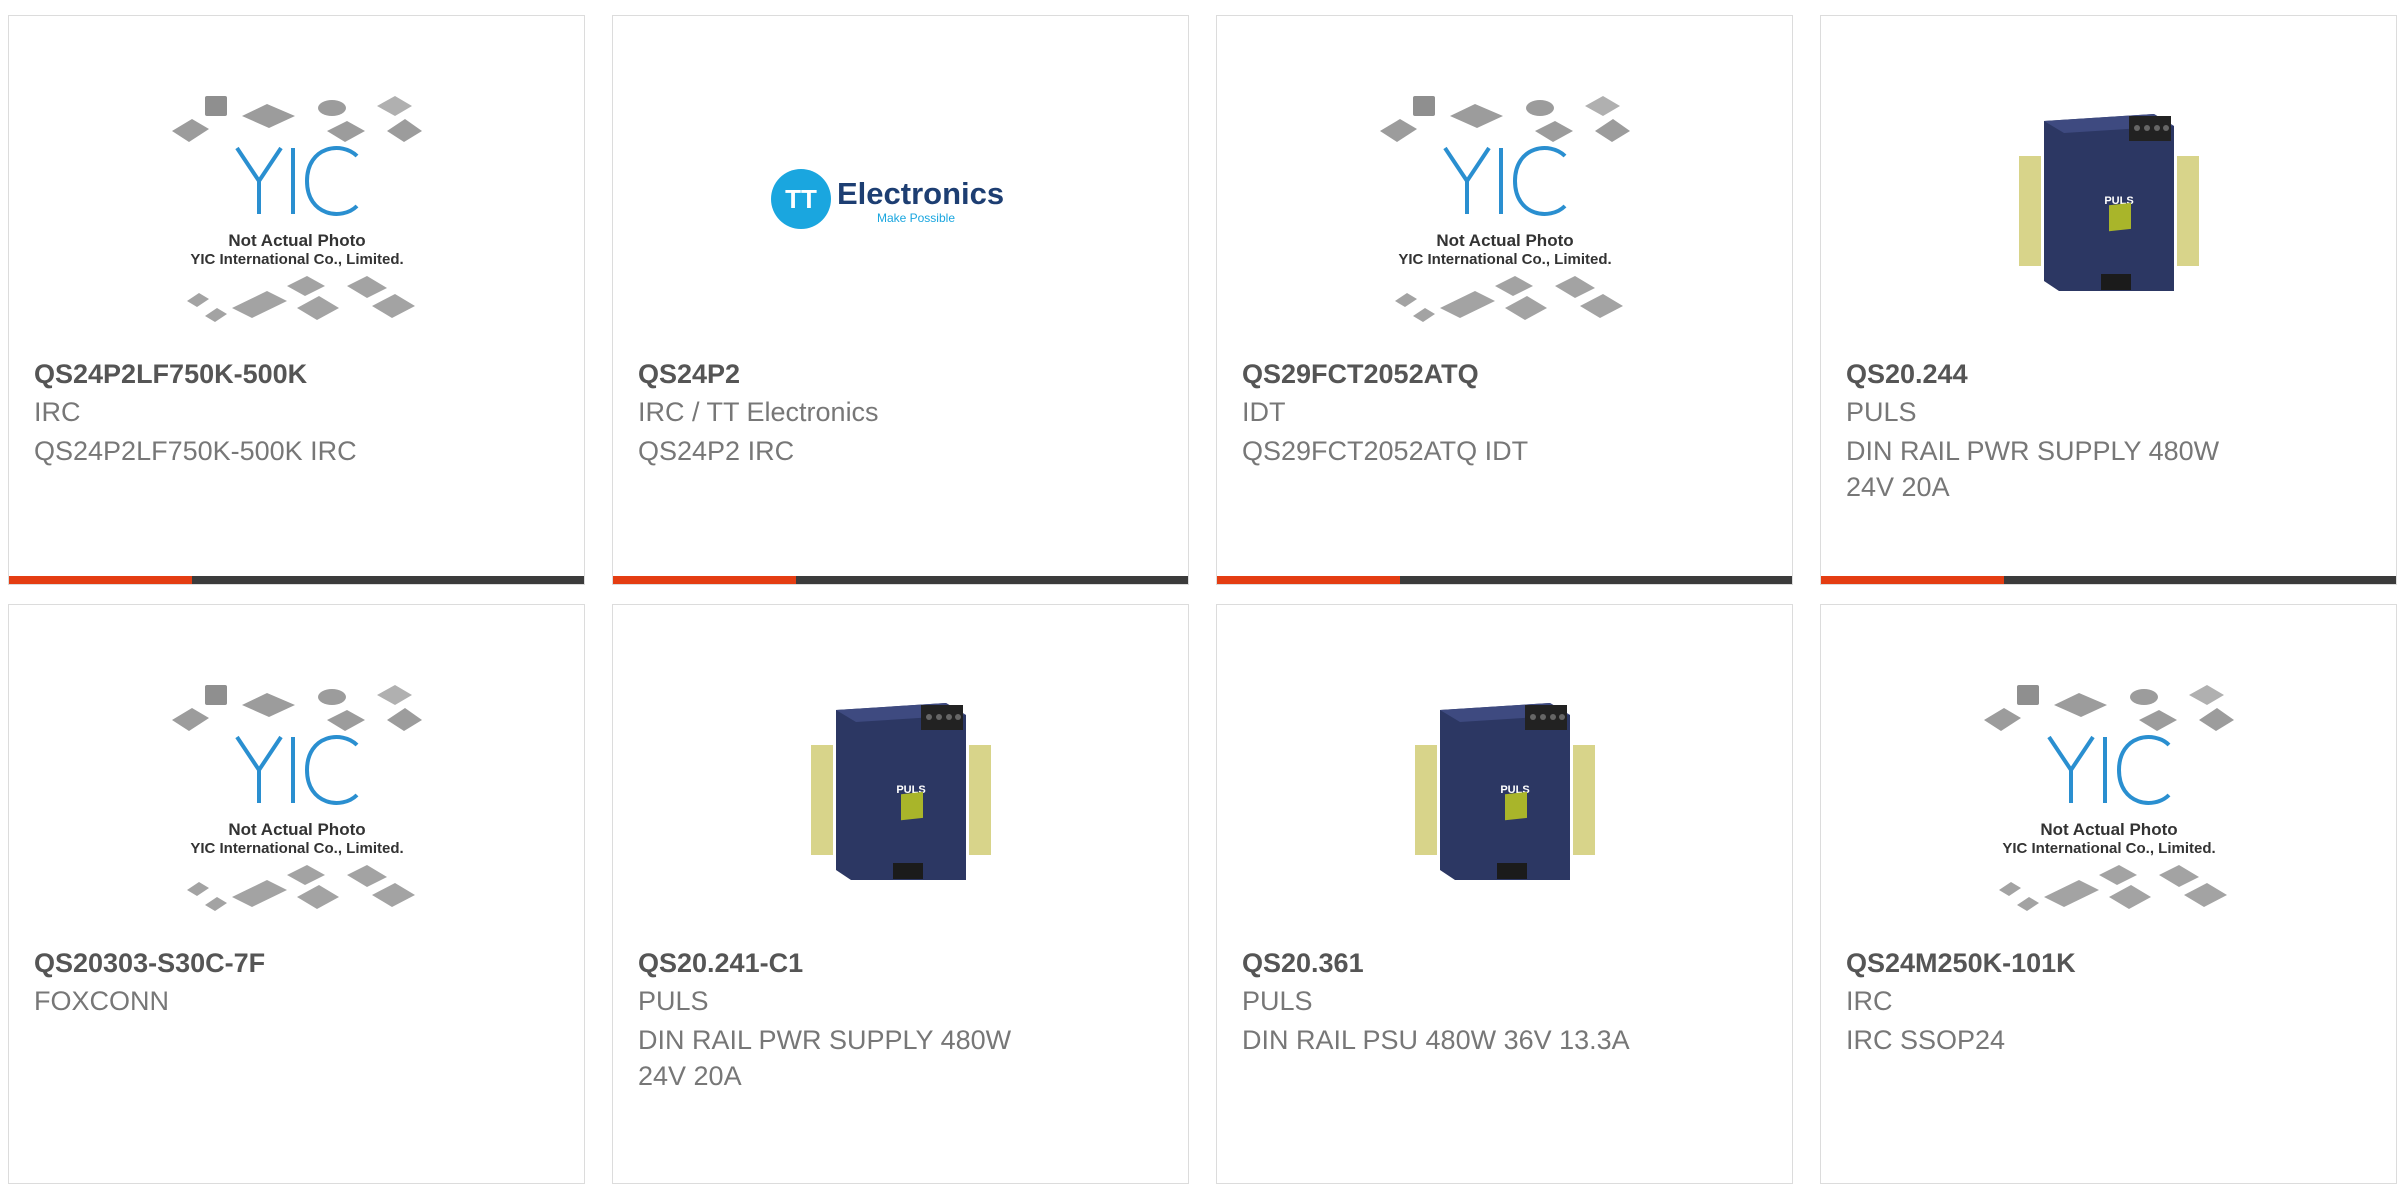 The image size is (2400, 1184). I want to click on manufacturer: IRC / TT Electronics, so click(758, 412).